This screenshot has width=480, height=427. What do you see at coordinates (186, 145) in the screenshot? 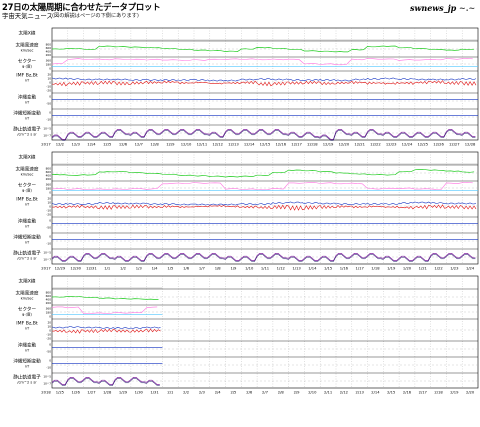
I see `date-label: 12/10` at bounding box center [186, 145].